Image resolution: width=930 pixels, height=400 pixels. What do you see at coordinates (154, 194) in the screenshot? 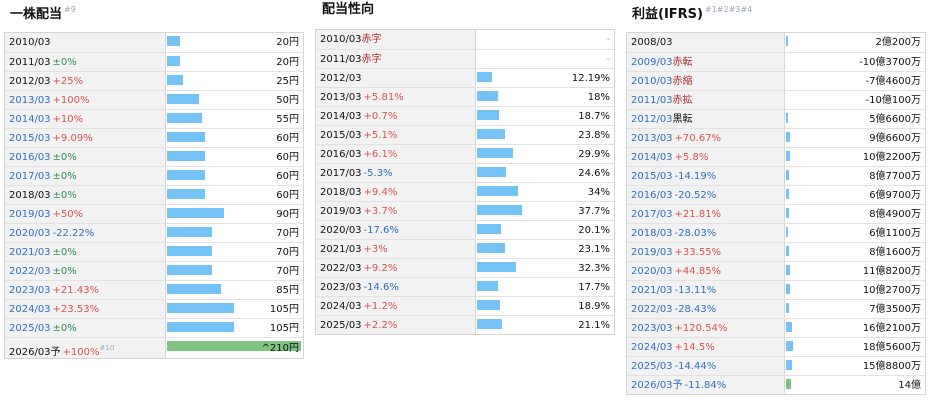
I see `table-row: 2018/03 ±0% 60円` at bounding box center [154, 194].